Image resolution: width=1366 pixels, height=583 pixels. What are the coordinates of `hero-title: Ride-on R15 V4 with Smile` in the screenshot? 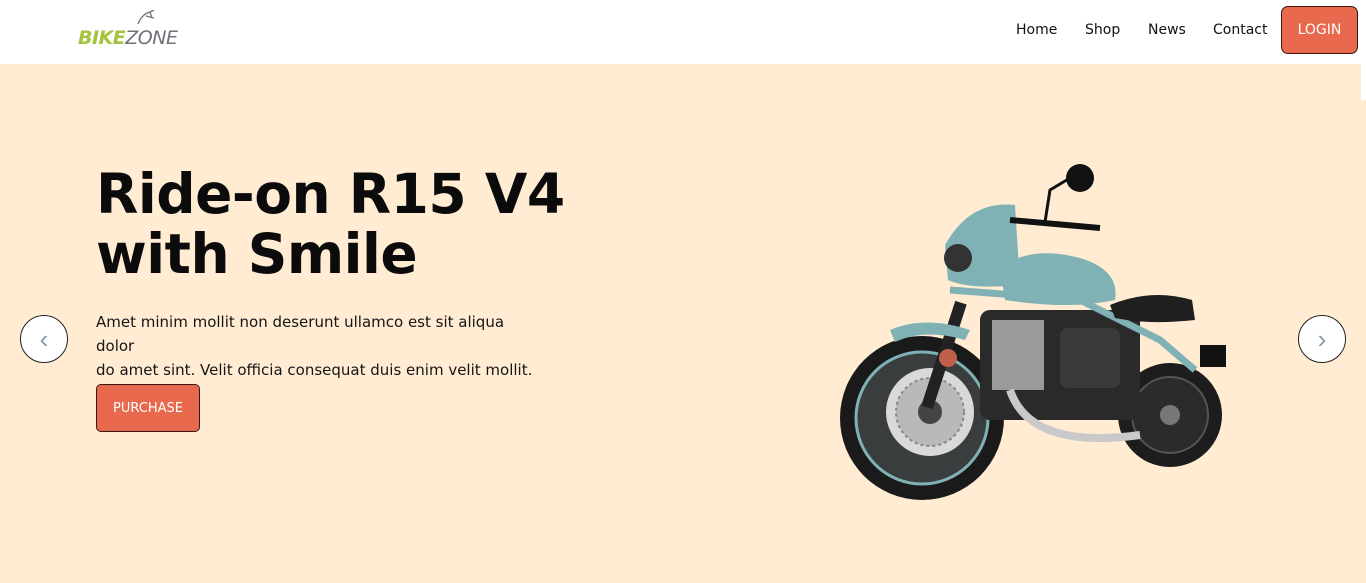 It's located at (331, 224).